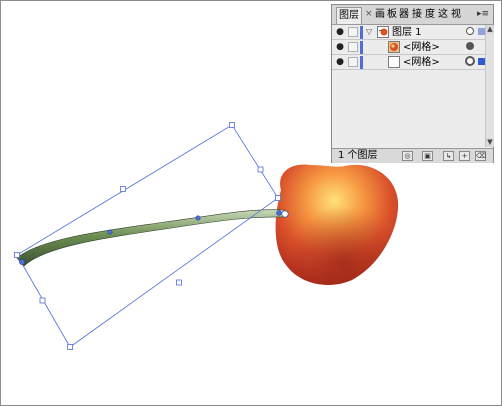  Describe the element at coordinates (337, 224) in the screenshot. I see `cherry-body` at that location.